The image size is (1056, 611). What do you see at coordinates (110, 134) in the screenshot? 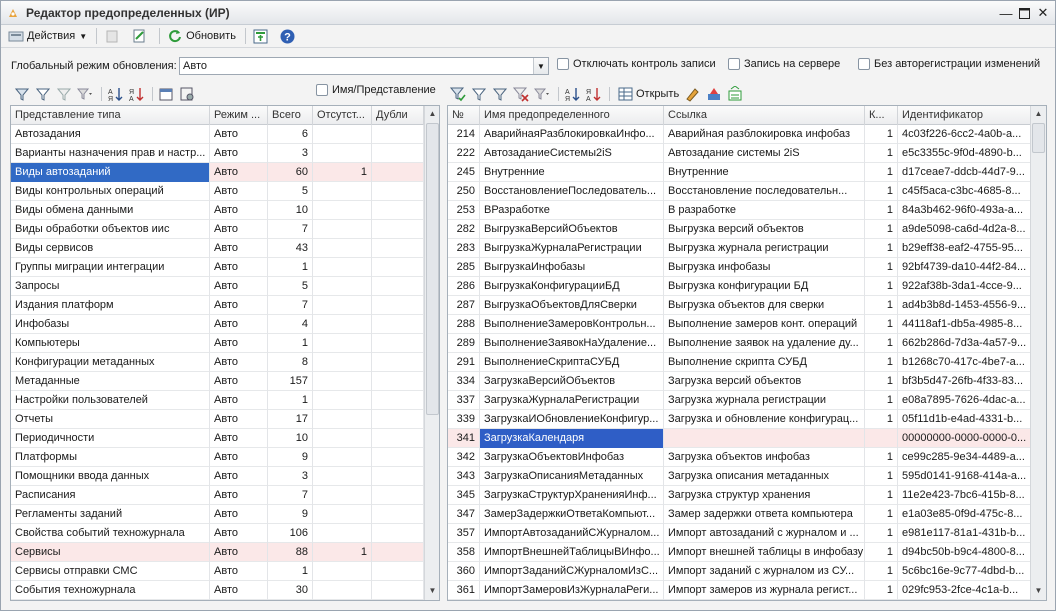
I see `cell-type: Автозадания` at bounding box center [110, 134].